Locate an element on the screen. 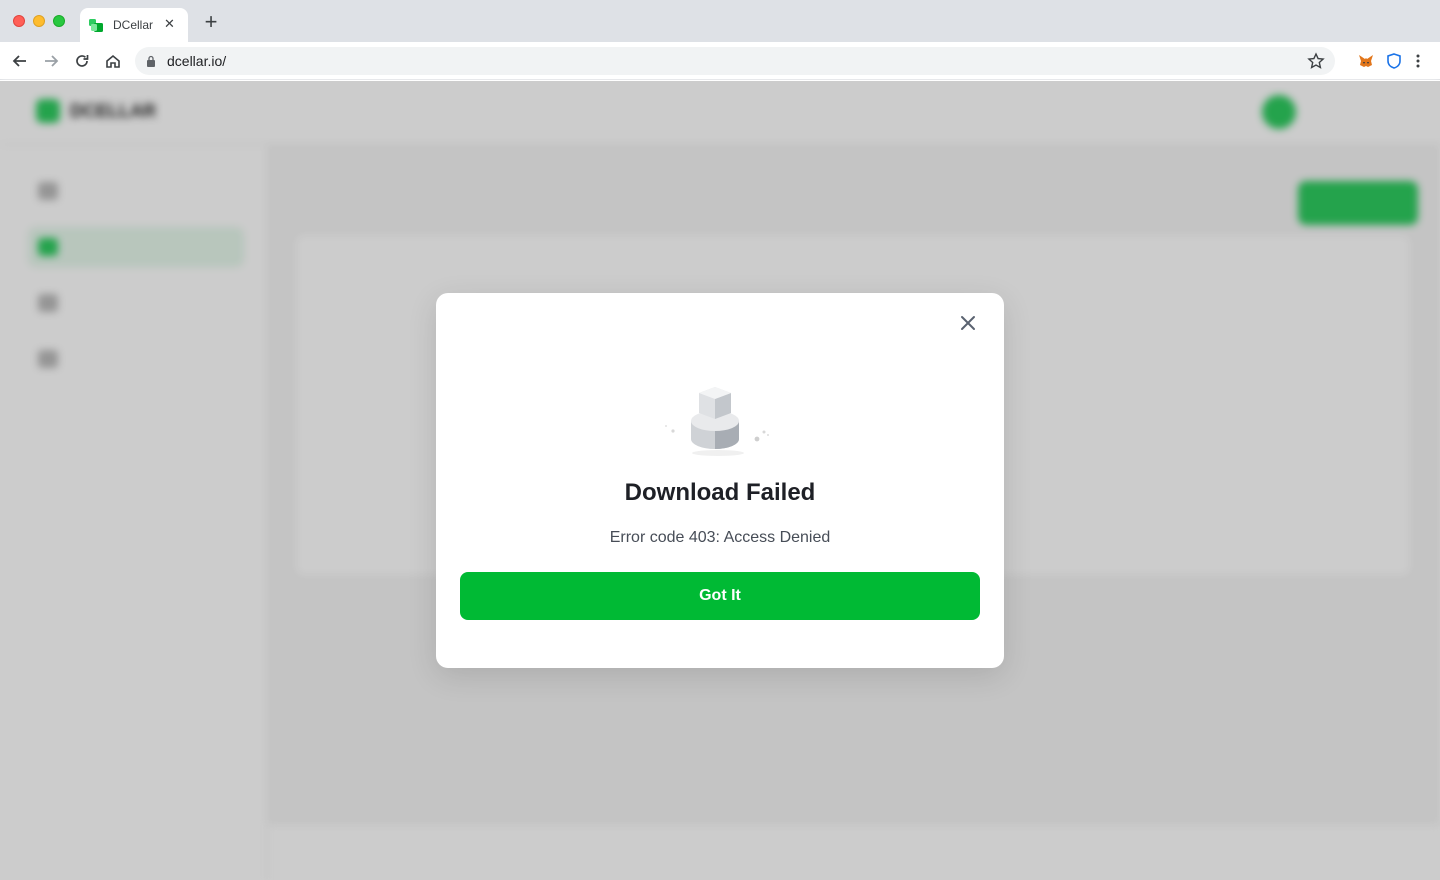 This screenshot has width=1440, height=880. close-window-button is located at coordinates (19, 21).